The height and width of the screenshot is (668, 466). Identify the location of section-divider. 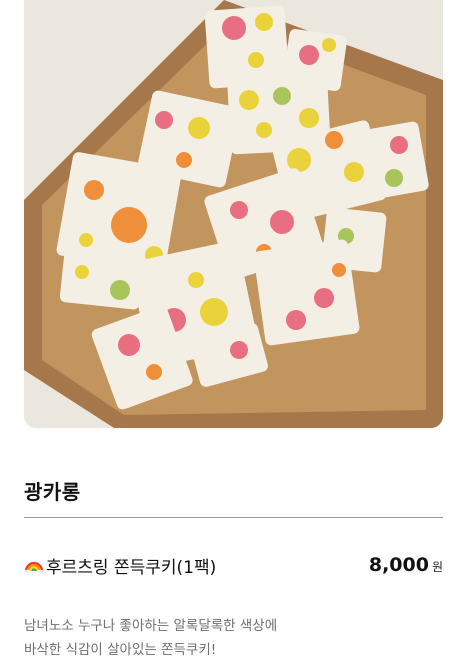
(233, 517).